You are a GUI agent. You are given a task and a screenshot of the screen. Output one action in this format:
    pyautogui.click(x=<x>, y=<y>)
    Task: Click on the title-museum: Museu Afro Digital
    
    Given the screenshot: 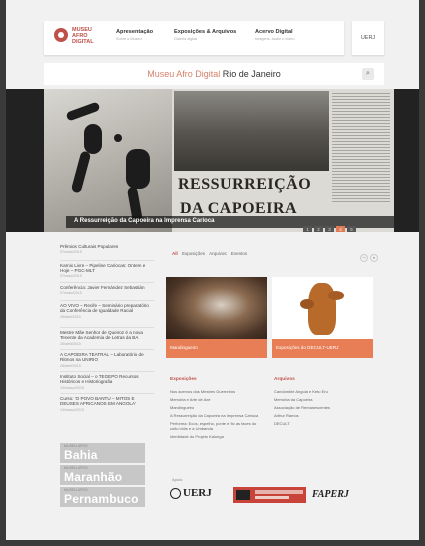 What is the action you would take?
    pyautogui.click(x=184, y=74)
    